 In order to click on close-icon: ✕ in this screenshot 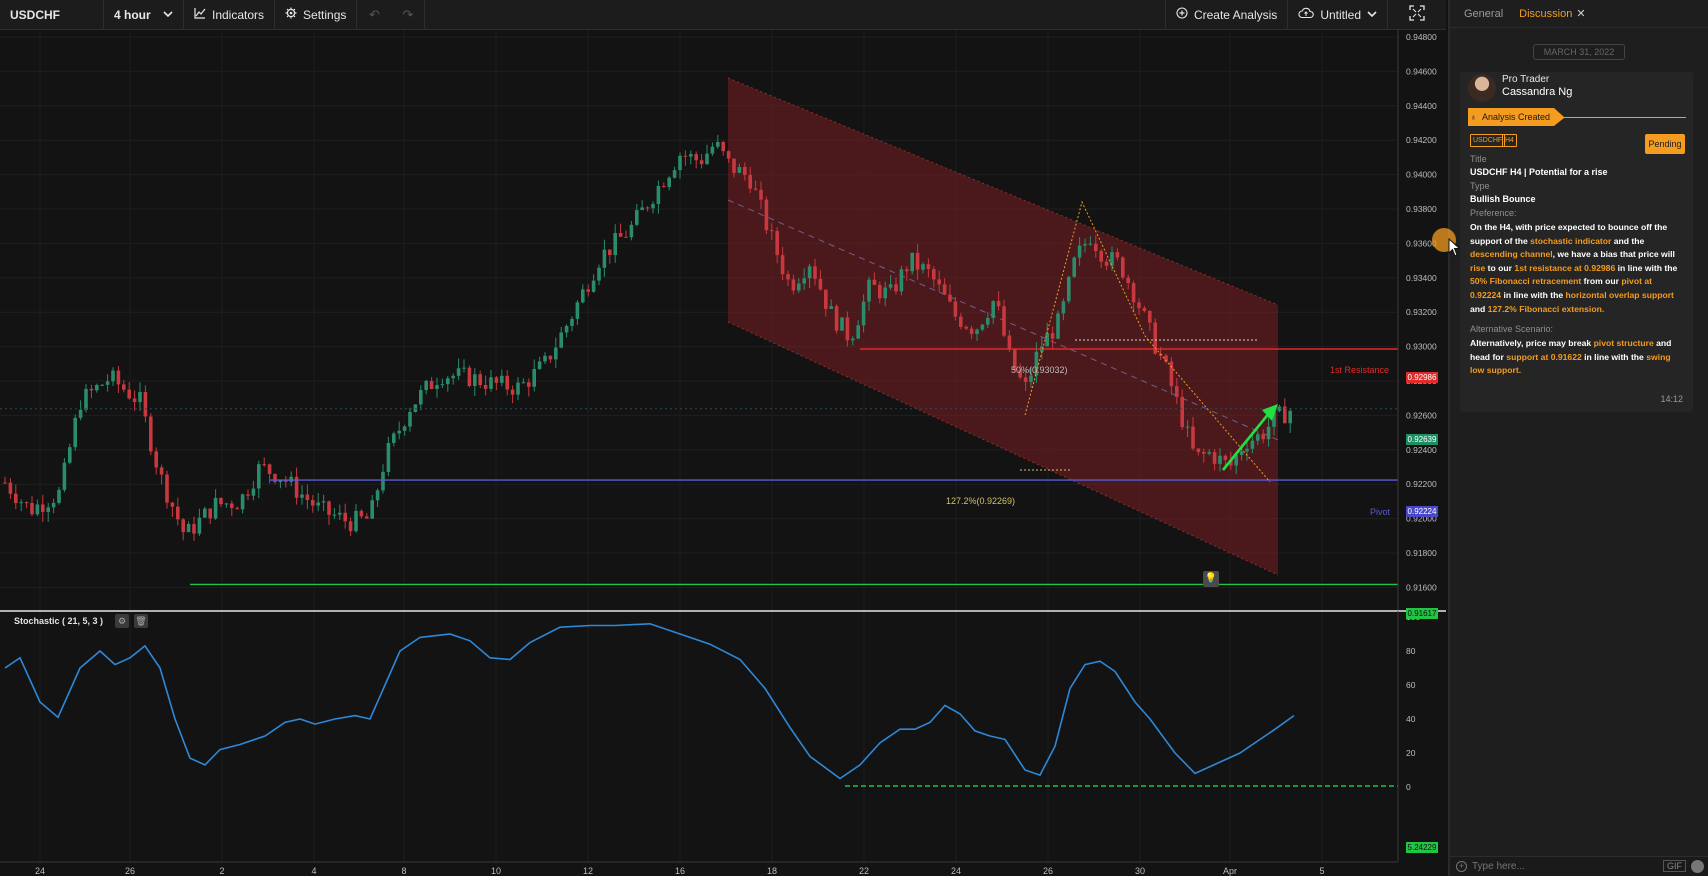, I will do `click(1580, 14)`.